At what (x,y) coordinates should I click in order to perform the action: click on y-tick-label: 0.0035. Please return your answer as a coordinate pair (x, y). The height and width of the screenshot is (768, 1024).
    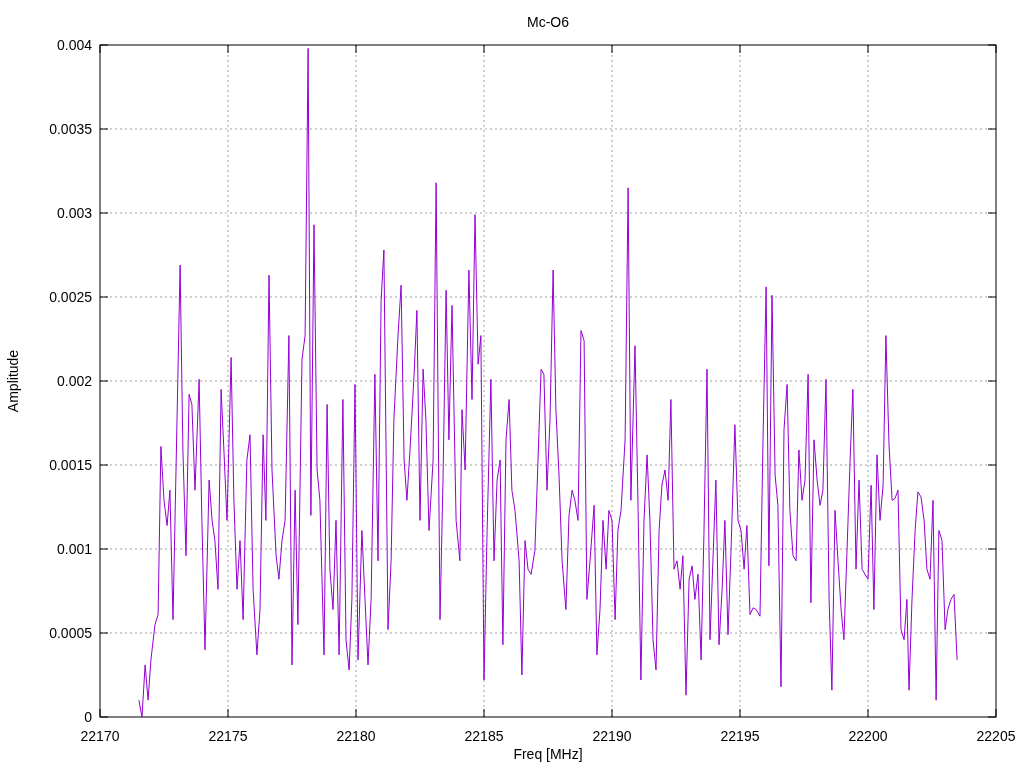
    Looking at the image, I should click on (70, 129).